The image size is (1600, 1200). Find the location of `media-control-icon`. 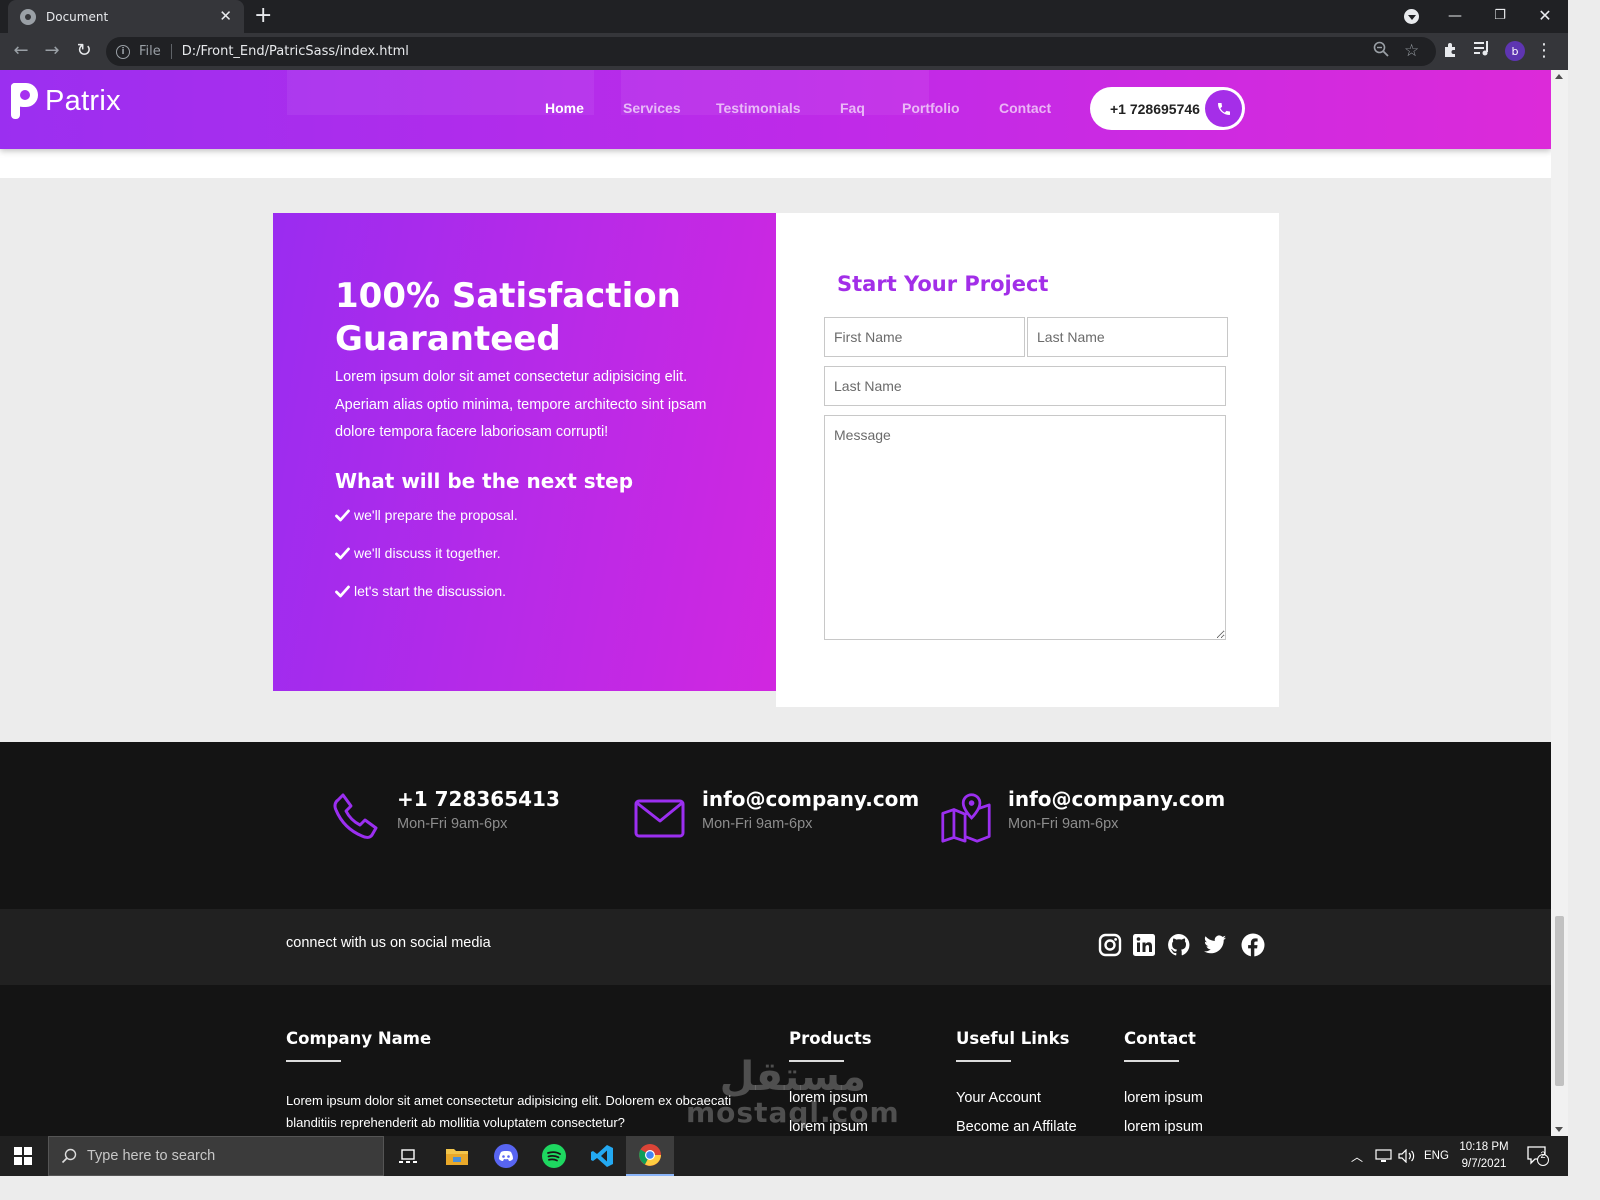

media-control-icon is located at coordinates (1482, 51).